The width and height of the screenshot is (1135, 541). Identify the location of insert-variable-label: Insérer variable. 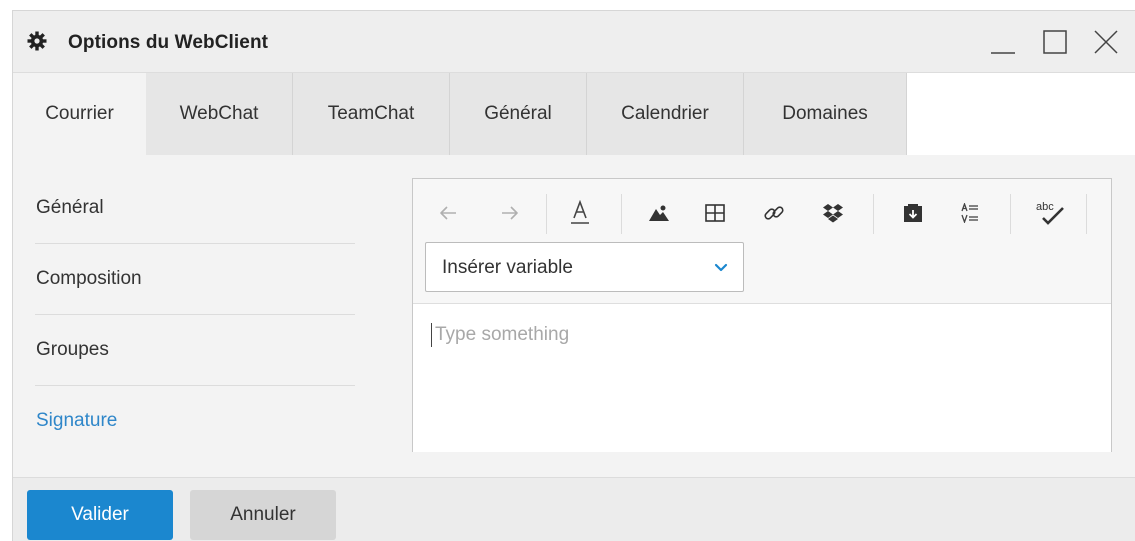
(507, 267).